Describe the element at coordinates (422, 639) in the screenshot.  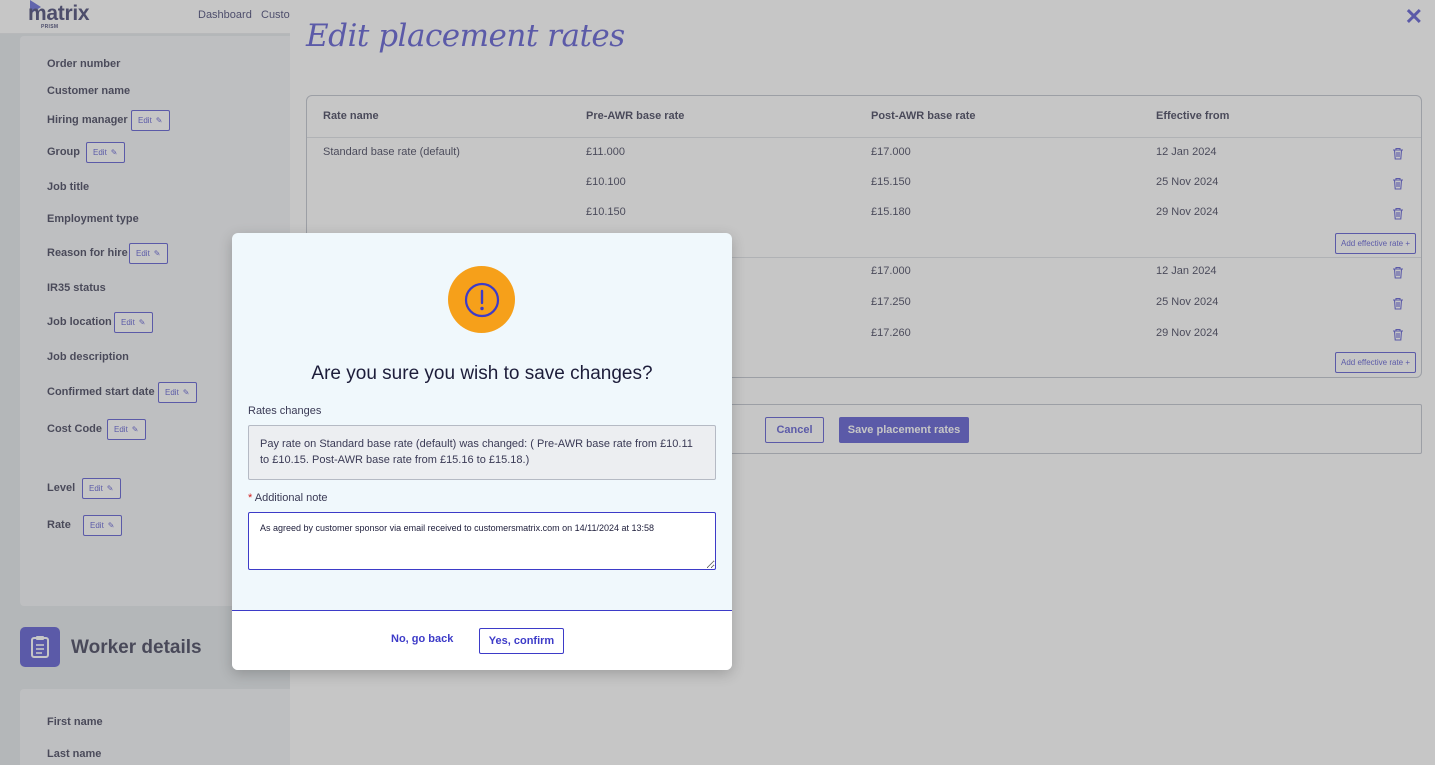
I see `no-go-back-button: No, go back` at that location.